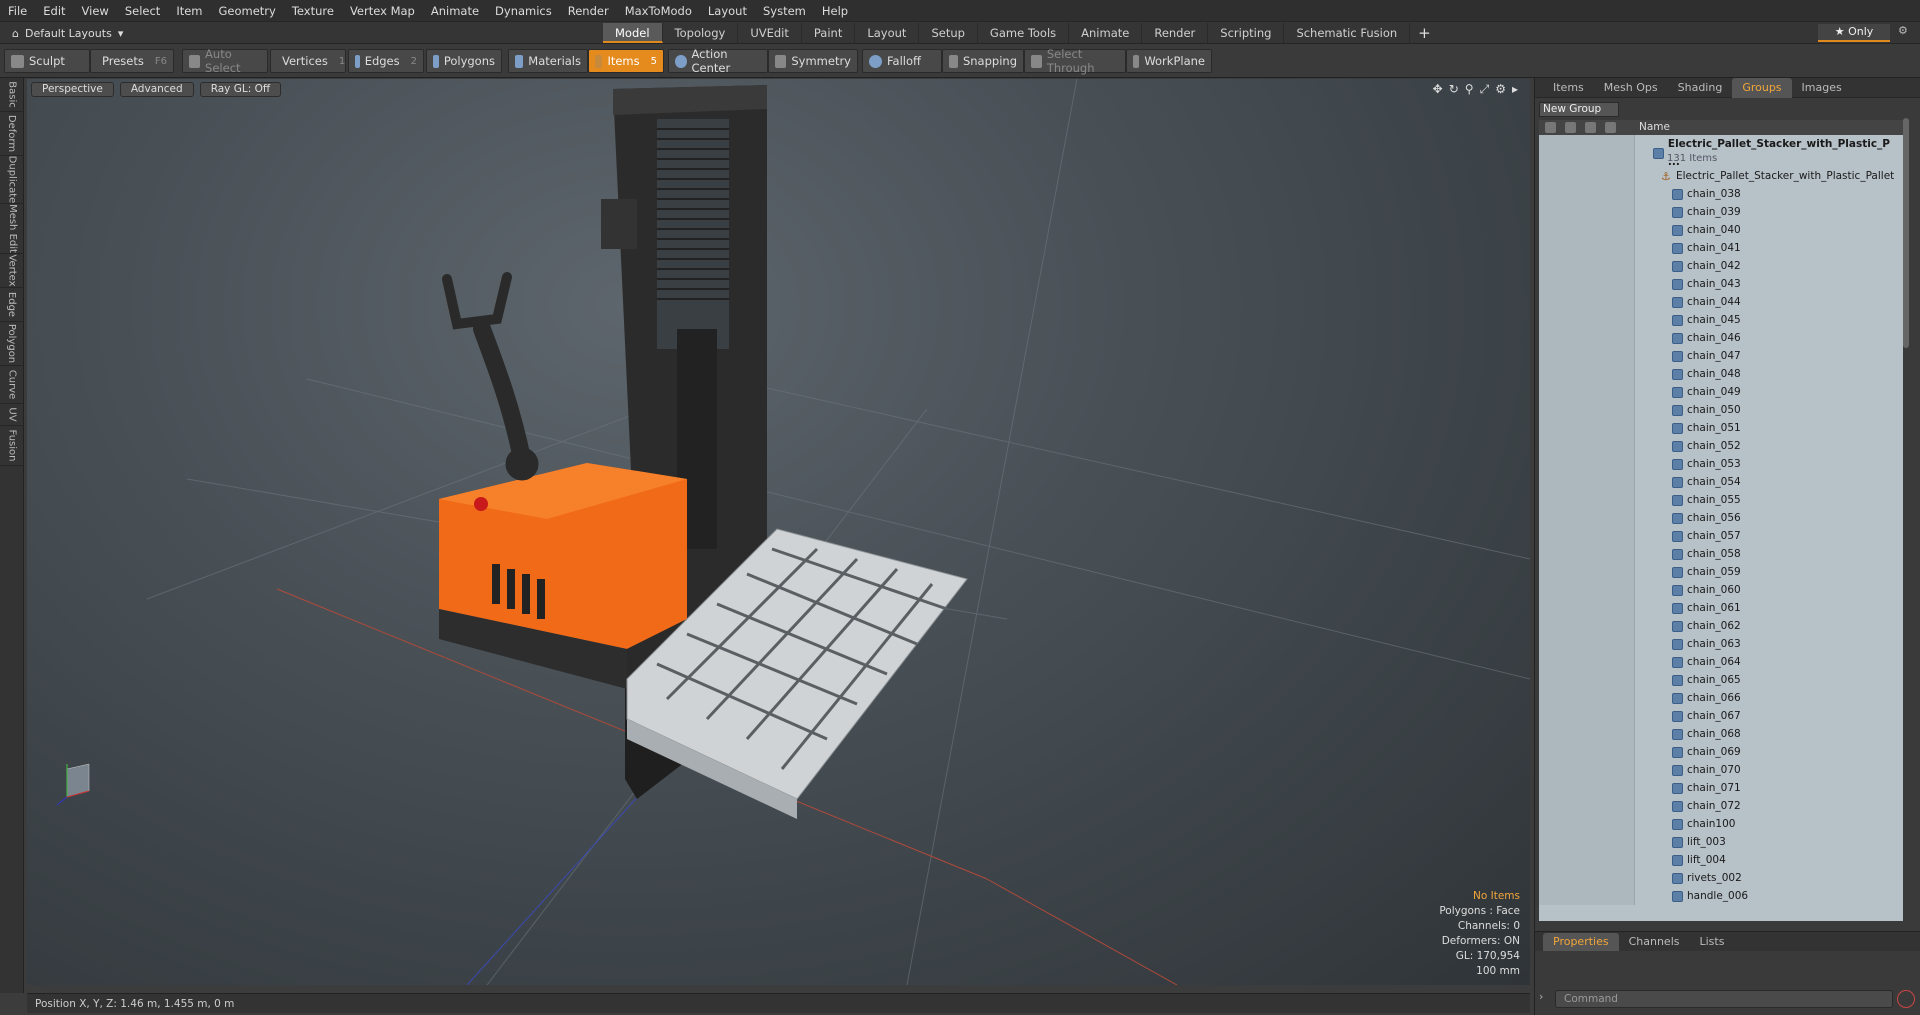 The height and width of the screenshot is (1015, 1920). What do you see at coordinates (1721, 770) in the screenshot?
I see `list-item: chain_070` at bounding box center [1721, 770].